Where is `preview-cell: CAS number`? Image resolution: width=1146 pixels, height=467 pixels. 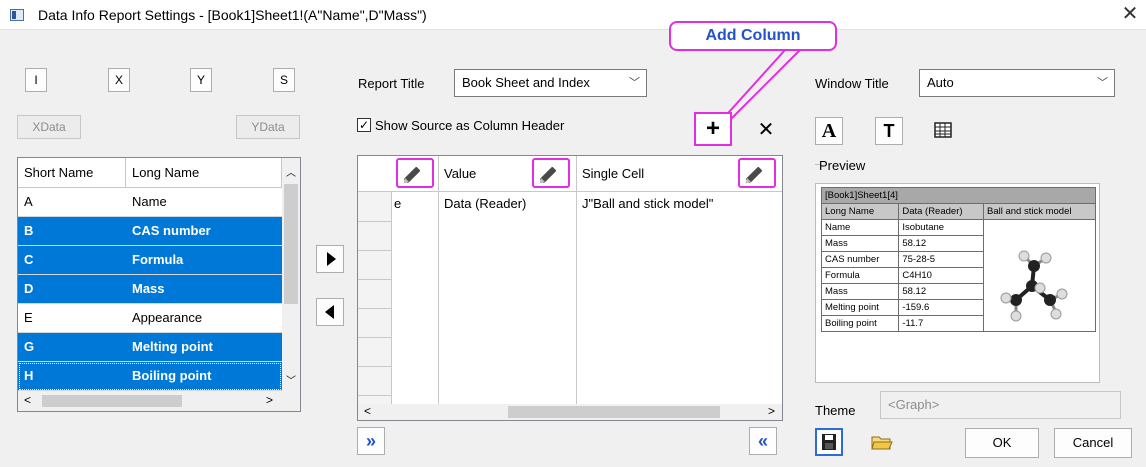 preview-cell: CAS number is located at coordinates (860, 259).